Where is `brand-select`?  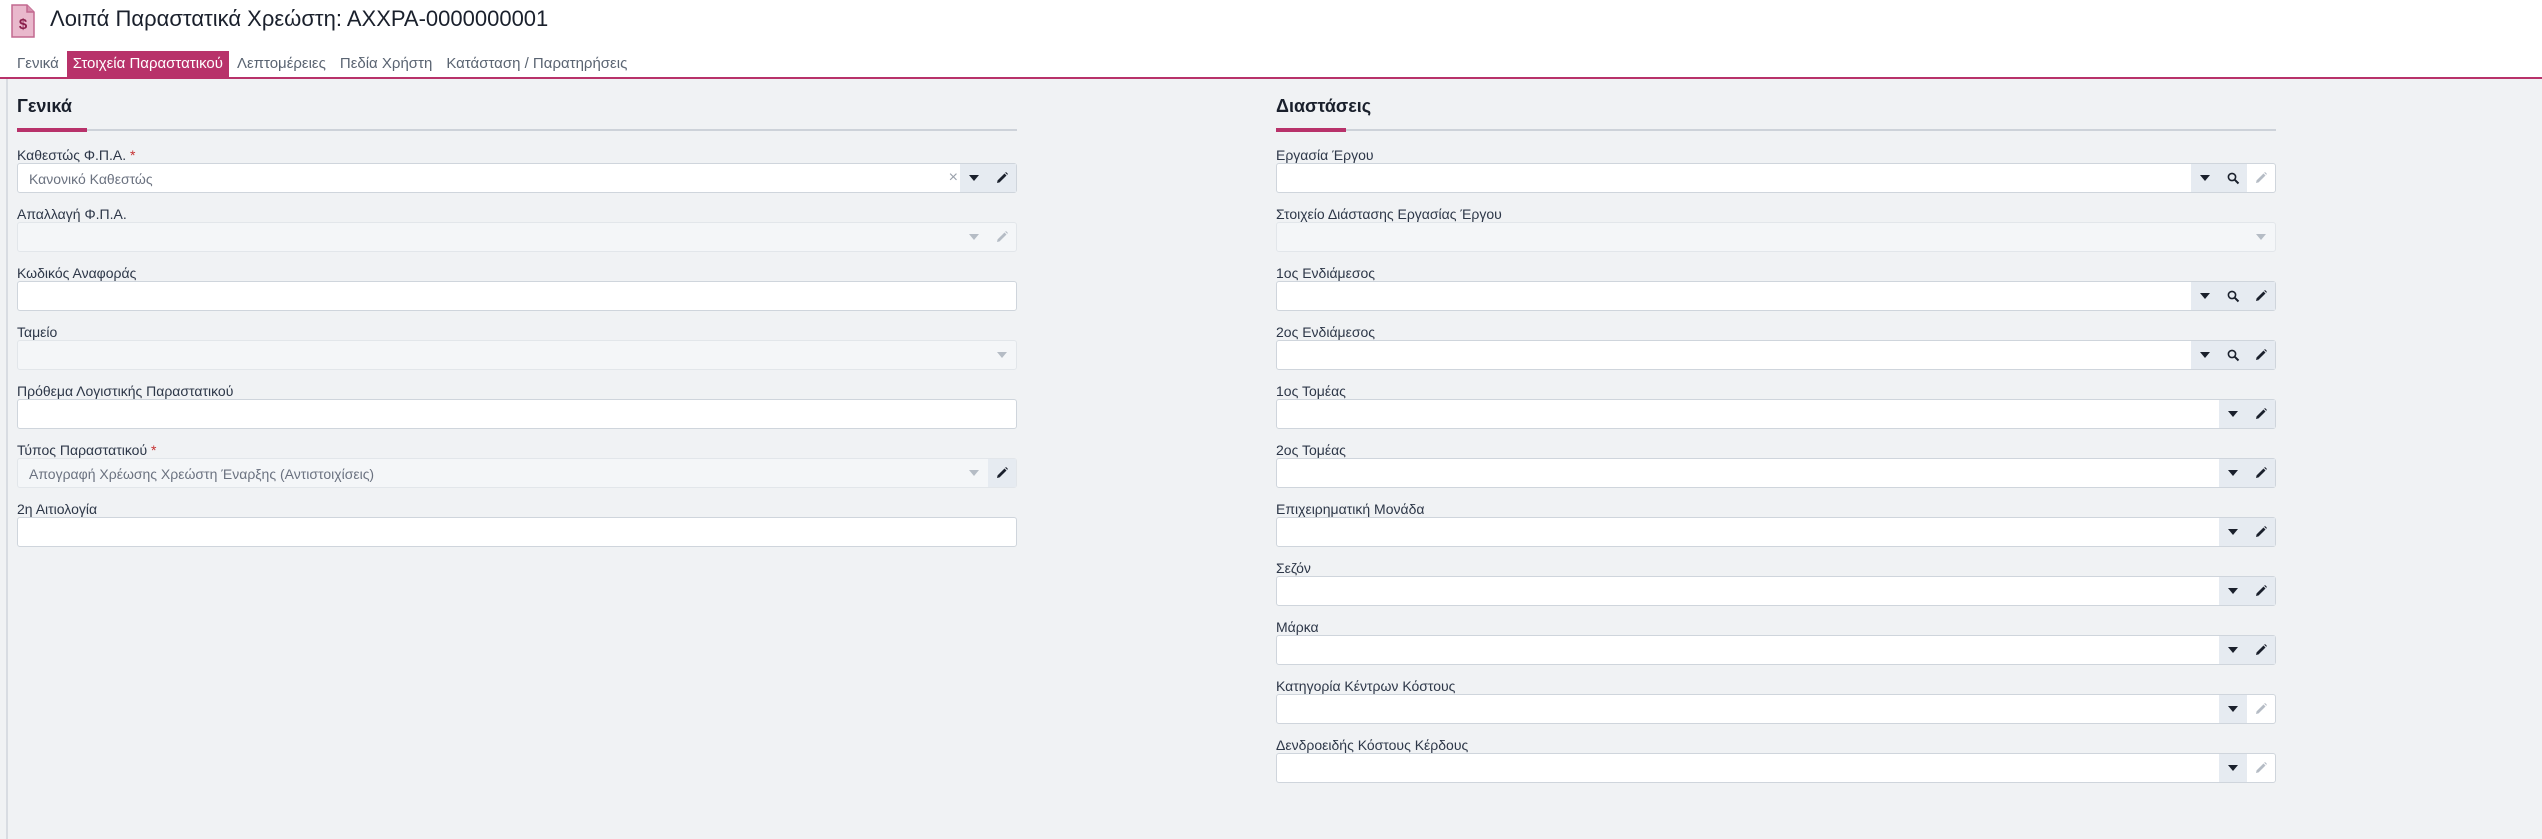 brand-select is located at coordinates (1776, 650).